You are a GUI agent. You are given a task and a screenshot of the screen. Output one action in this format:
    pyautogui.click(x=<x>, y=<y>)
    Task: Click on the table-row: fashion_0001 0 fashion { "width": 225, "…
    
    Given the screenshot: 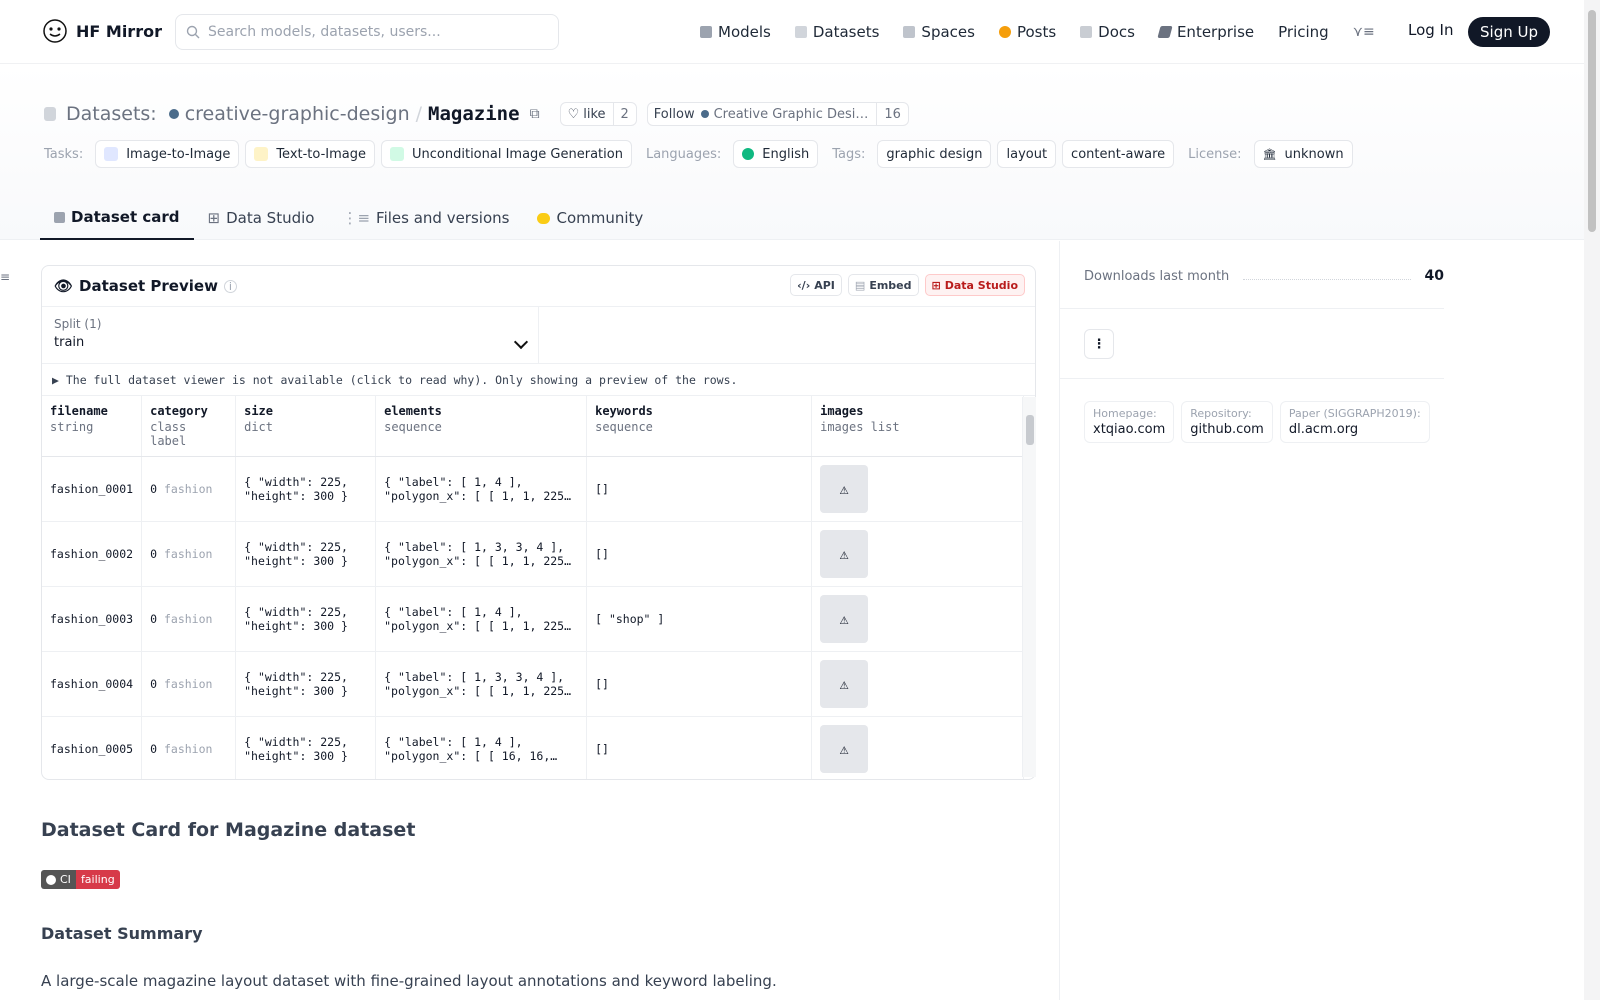 What is the action you would take?
    pyautogui.click(x=533, y=489)
    